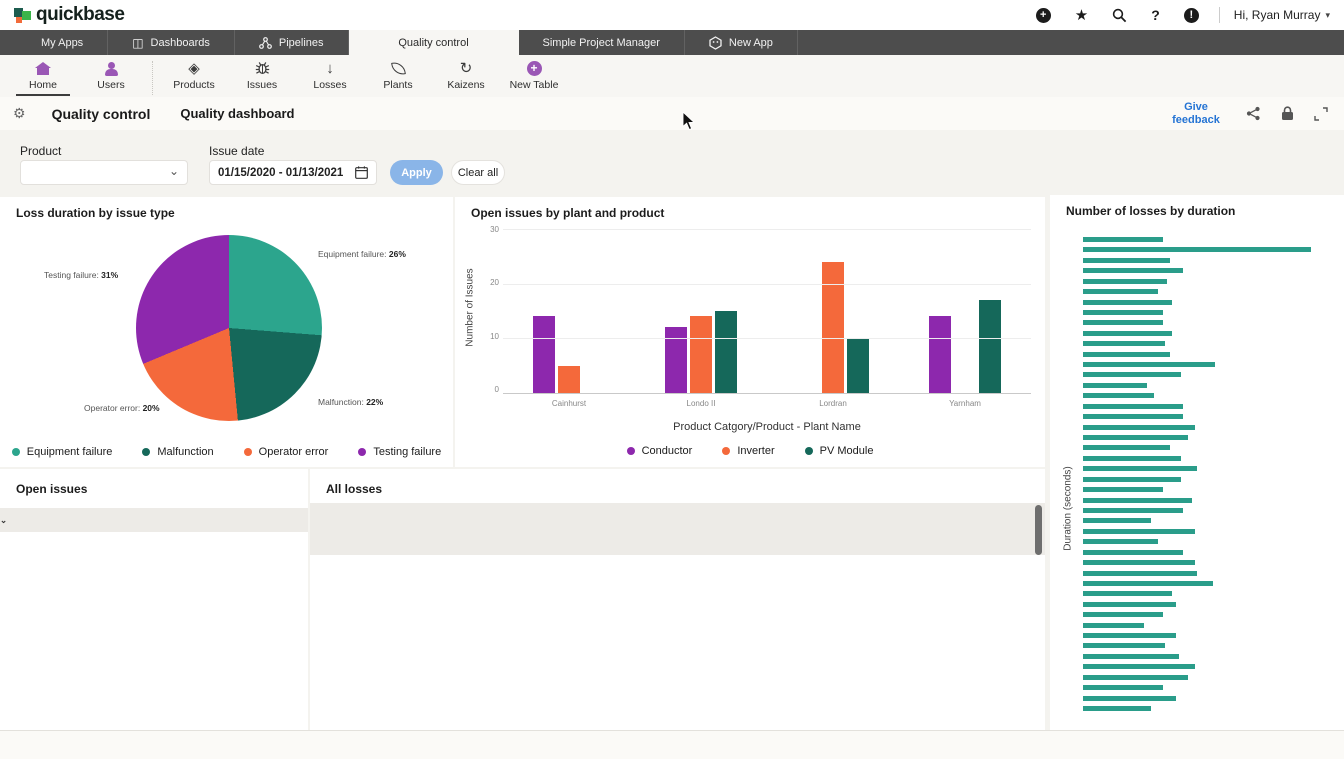 This screenshot has width=1344, height=759. What do you see at coordinates (52, 489) in the screenshot?
I see `open-issues-title: Open issues` at bounding box center [52, 489].